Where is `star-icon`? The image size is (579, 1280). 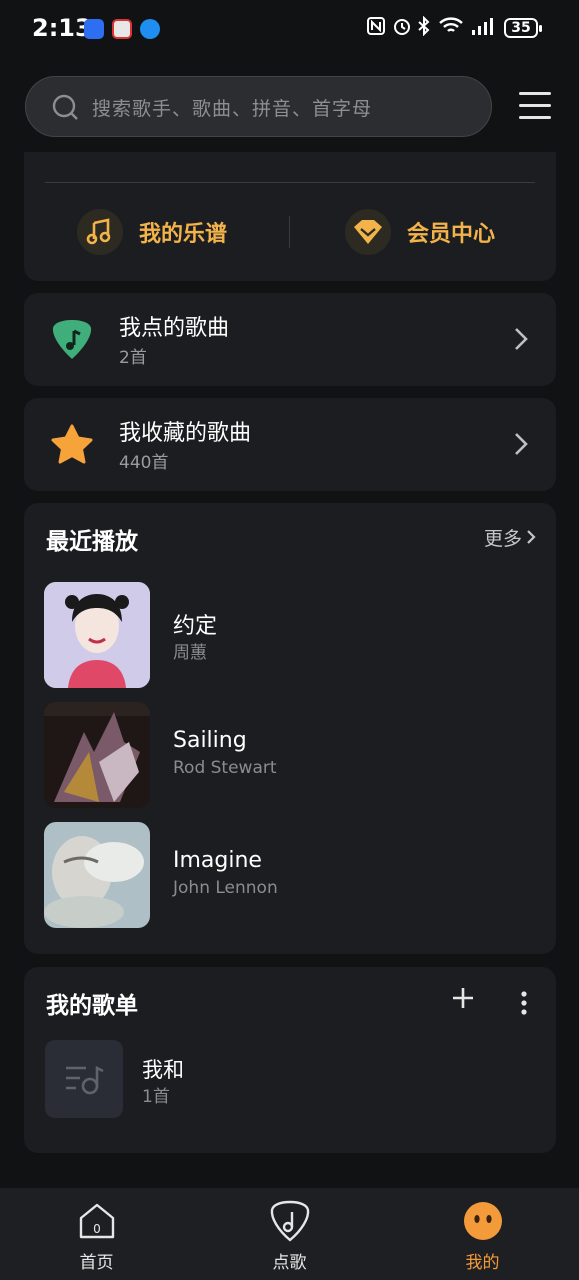 star-icon is located at coordinates (72, 444).